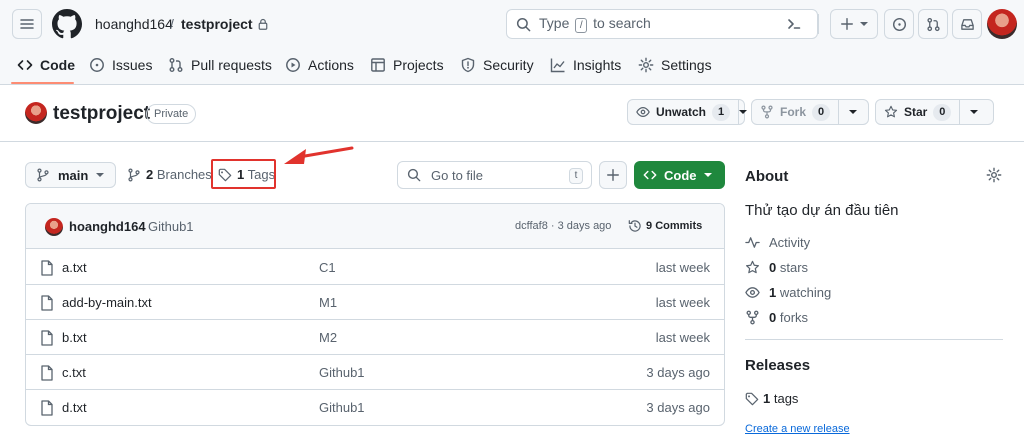 The image size is (1024, 439). Describe the element at coordinates (752, 267) in the screenshot. I see `star-icon` at that location.